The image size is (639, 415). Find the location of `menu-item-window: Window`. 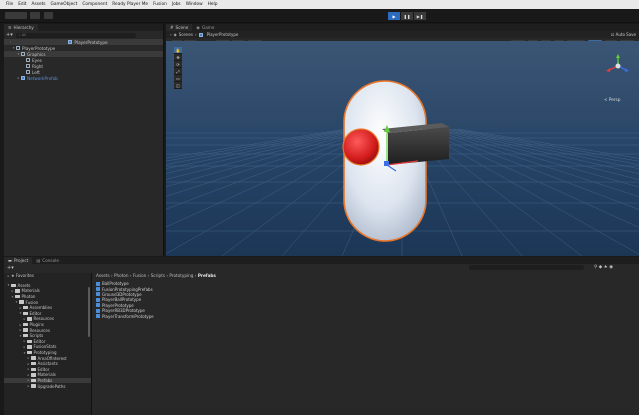

menu-item-window: Window is located at coordinates (194, 4).